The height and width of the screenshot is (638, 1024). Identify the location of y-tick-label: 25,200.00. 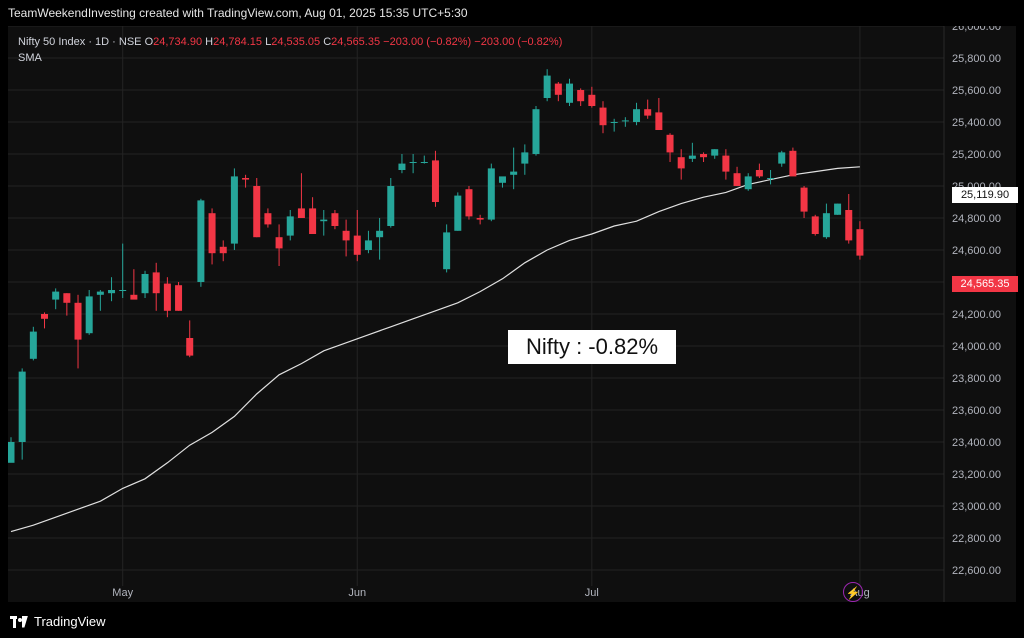
(976, 155).